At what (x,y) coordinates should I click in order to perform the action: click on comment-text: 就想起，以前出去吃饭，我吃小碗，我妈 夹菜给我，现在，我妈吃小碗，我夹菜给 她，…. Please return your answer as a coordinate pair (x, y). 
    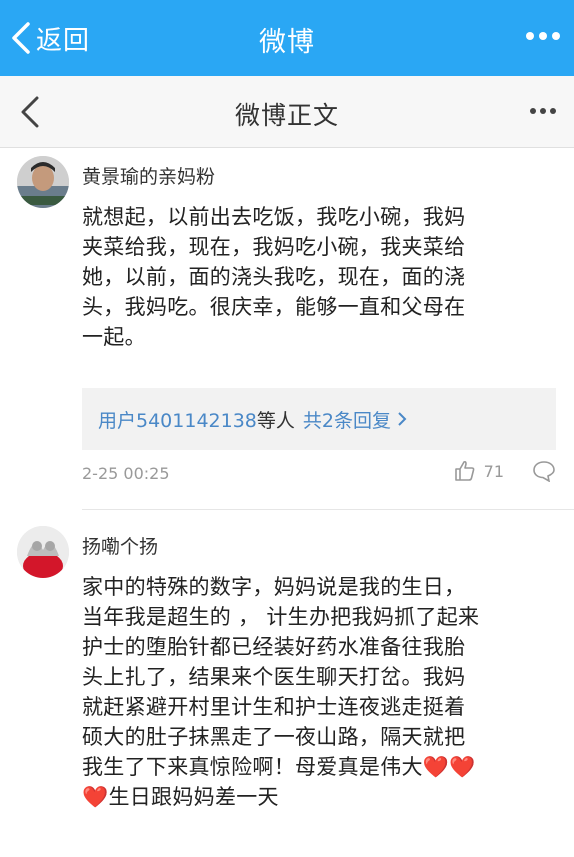
    Looking at the image, I should click on (274, 277).